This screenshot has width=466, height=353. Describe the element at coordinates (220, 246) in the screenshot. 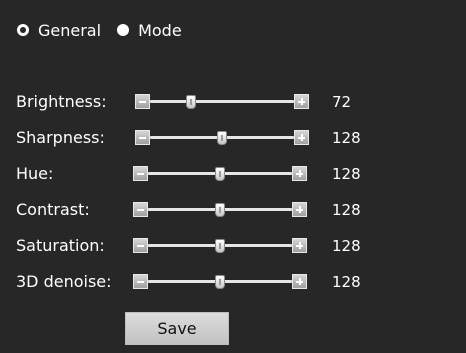

I see `saturation-slider-thumb` at that location.